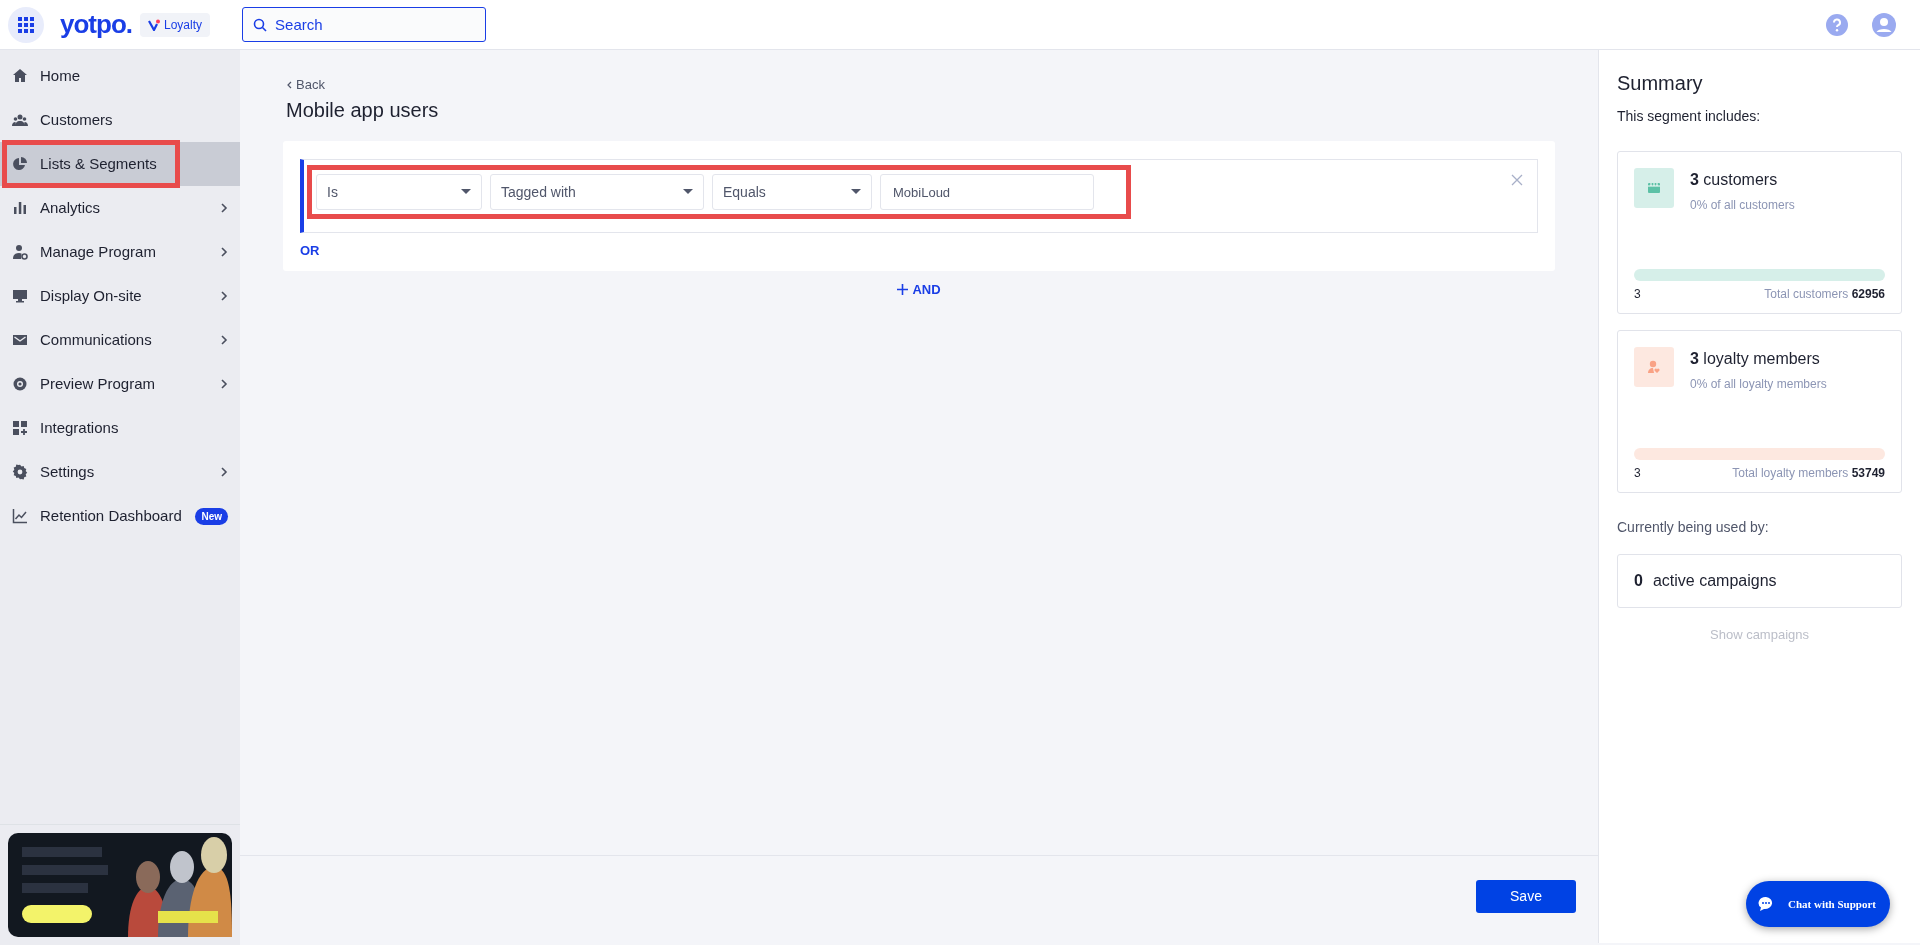  What do you see at coordinates (20, 120) in the screenshot?
I see `people-icon` at bounding box center [20, 120].